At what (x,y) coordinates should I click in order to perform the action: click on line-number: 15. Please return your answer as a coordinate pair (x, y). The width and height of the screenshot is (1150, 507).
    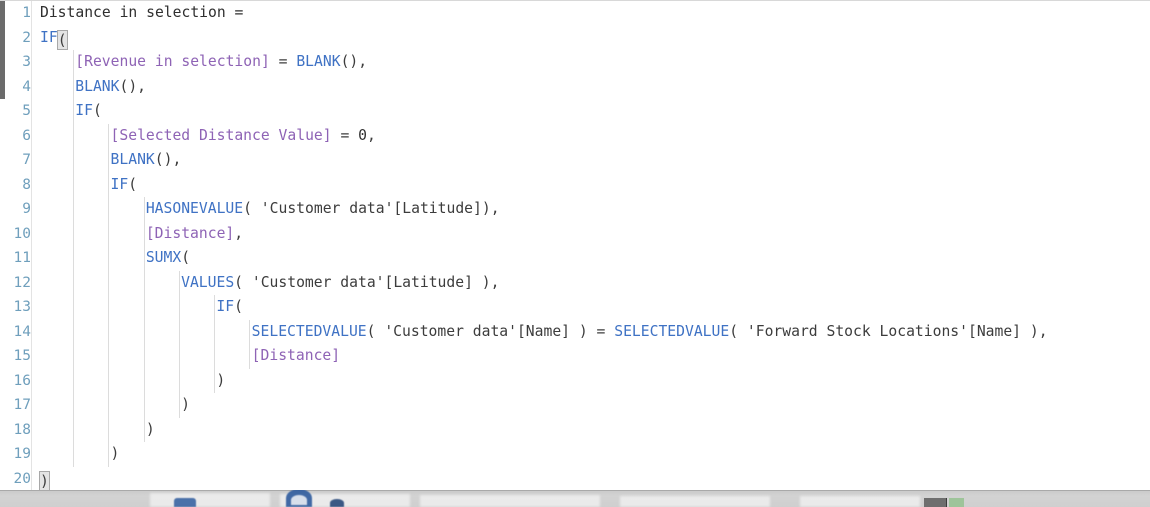
    Looking at the image, I should click on (22, 356).